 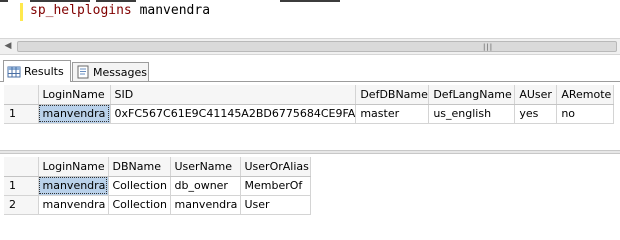 What do you see at coordinates (536, 95) in the screenshot?
I see `column-header: AUser` at bounding box center [536, 95].